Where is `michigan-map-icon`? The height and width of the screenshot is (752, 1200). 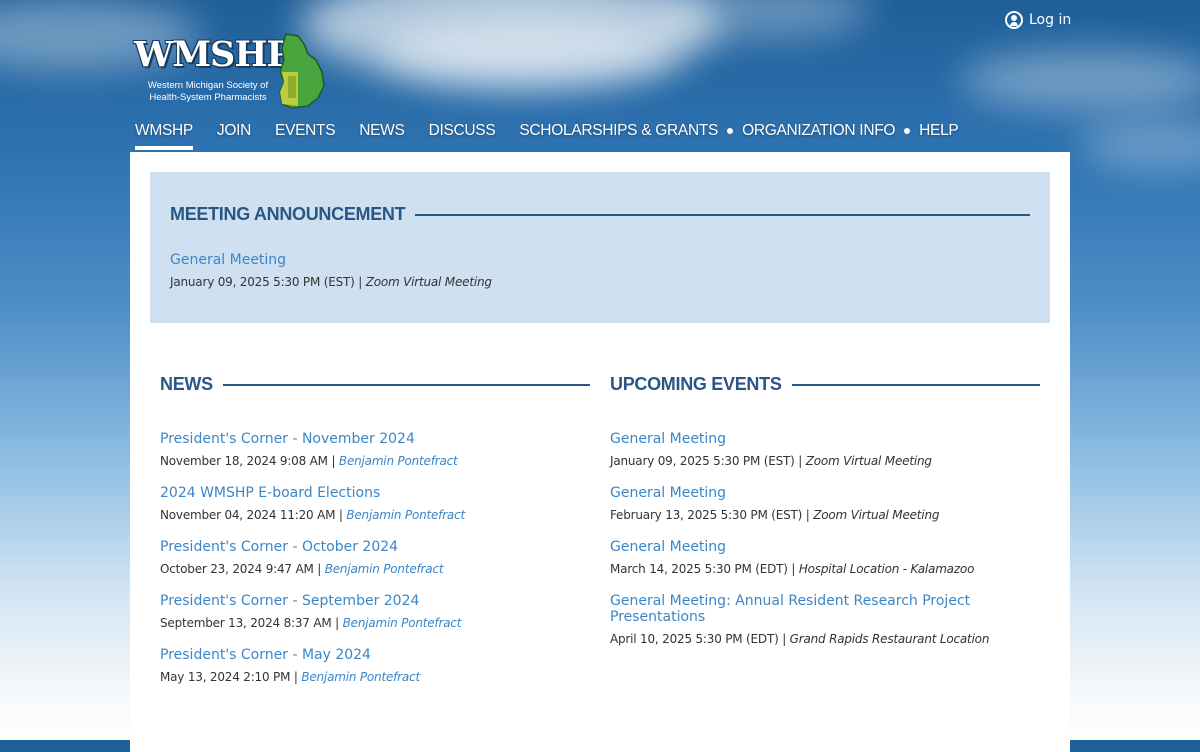
michigan-map-icon is located at coordinates (302, 71).